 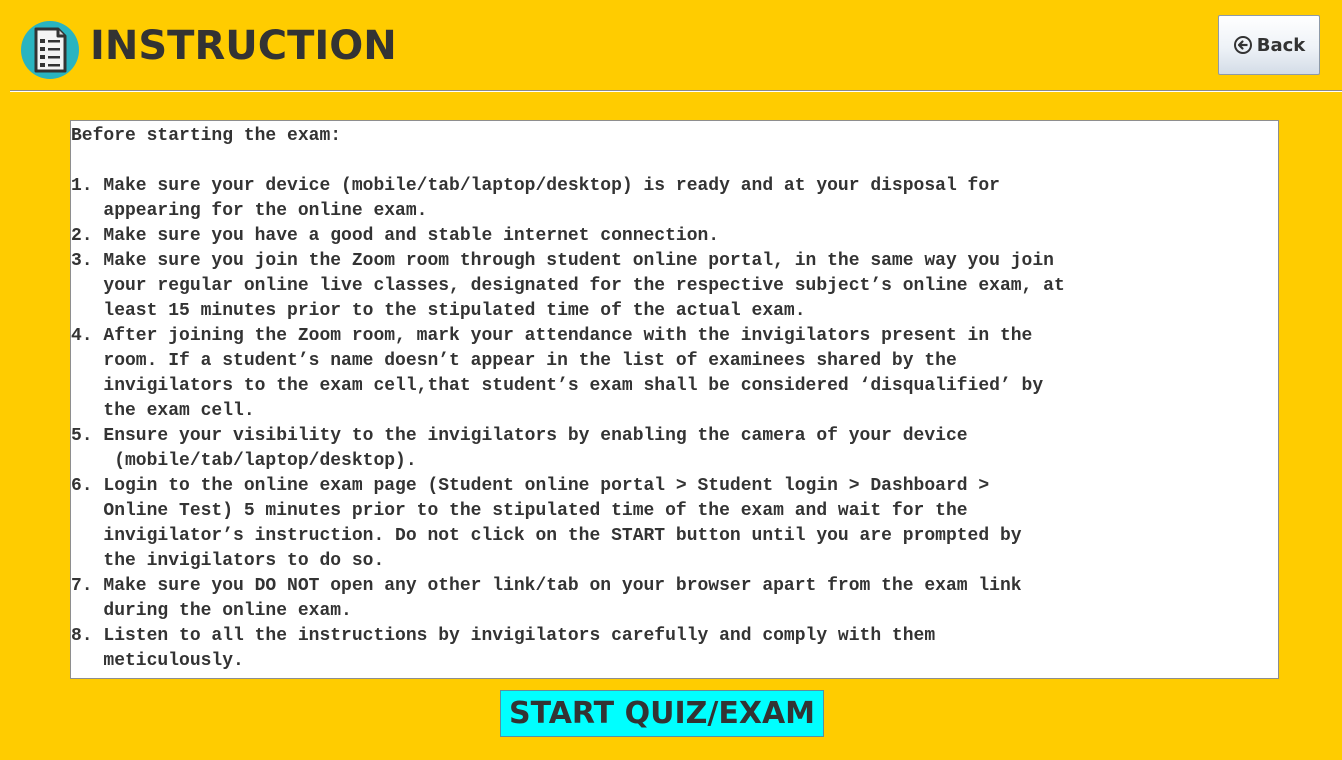 What do you see at coordinates (1281, 45) in the screenshot?
I see `back-button-label: Back` at bounding box center [1281, 45].